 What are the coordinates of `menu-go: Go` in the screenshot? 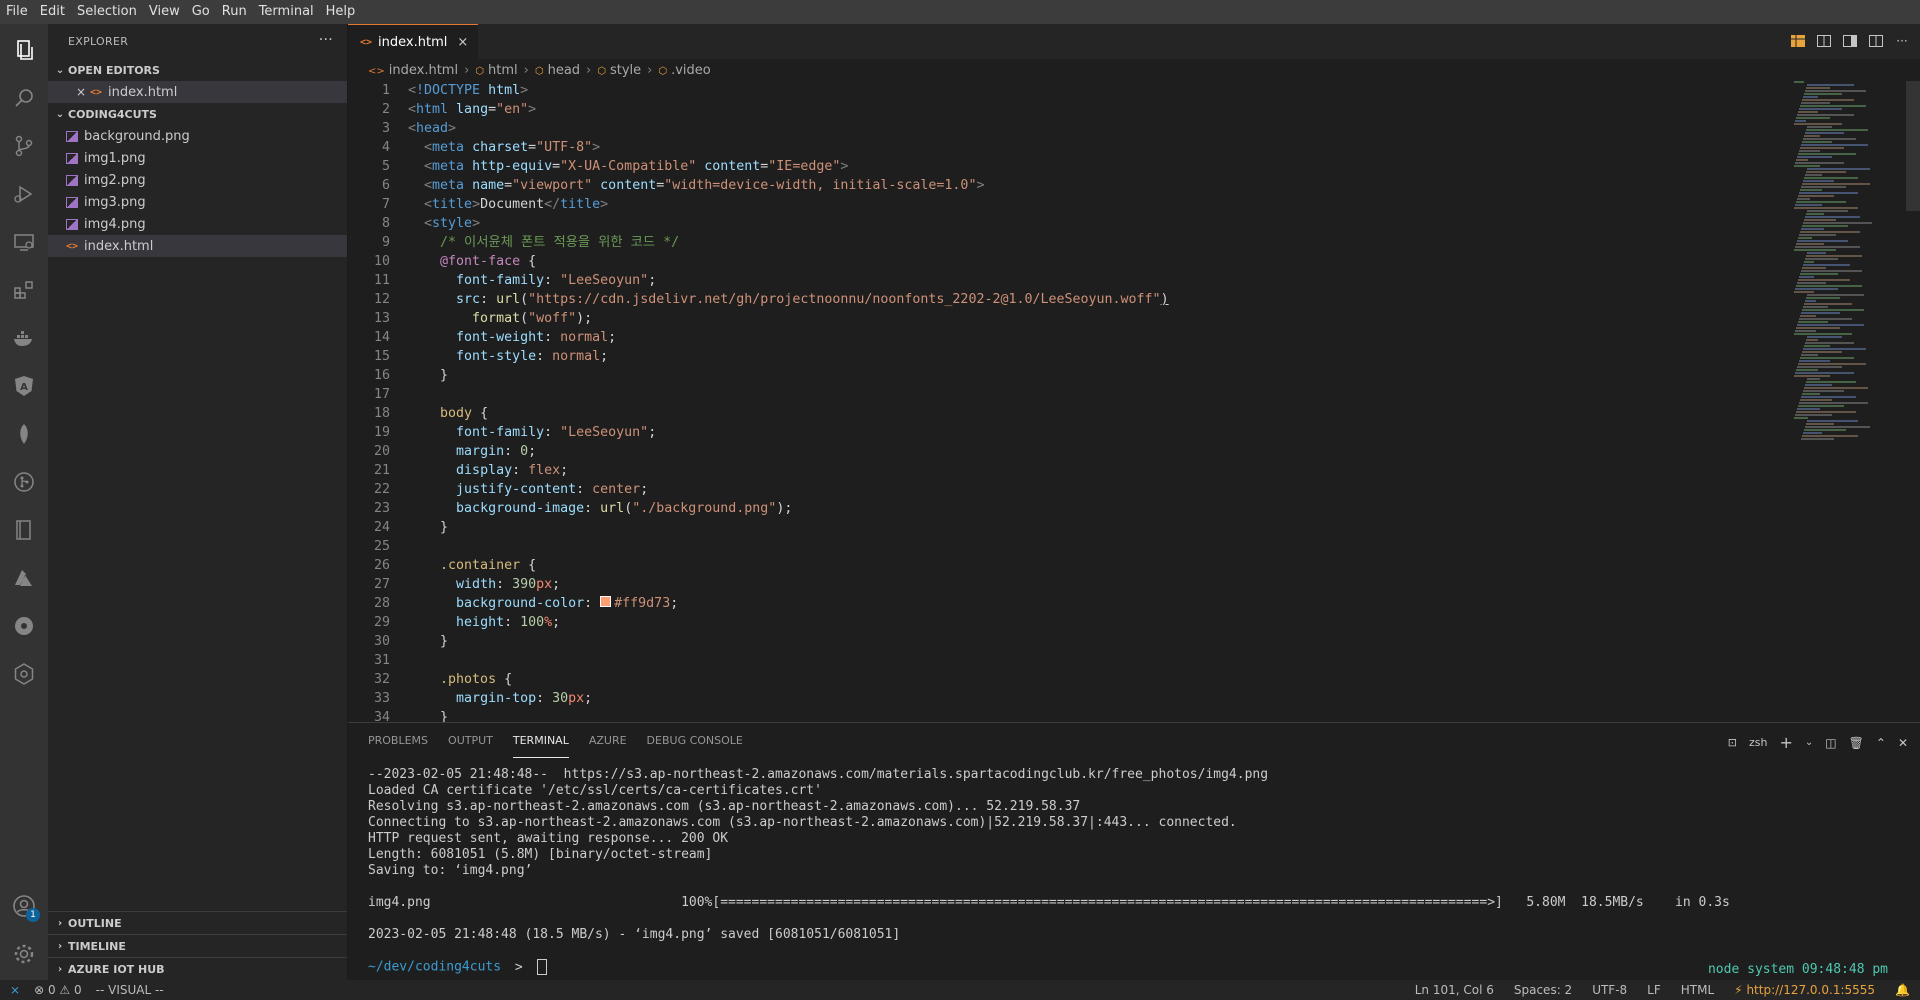 It's located at (201, 12).